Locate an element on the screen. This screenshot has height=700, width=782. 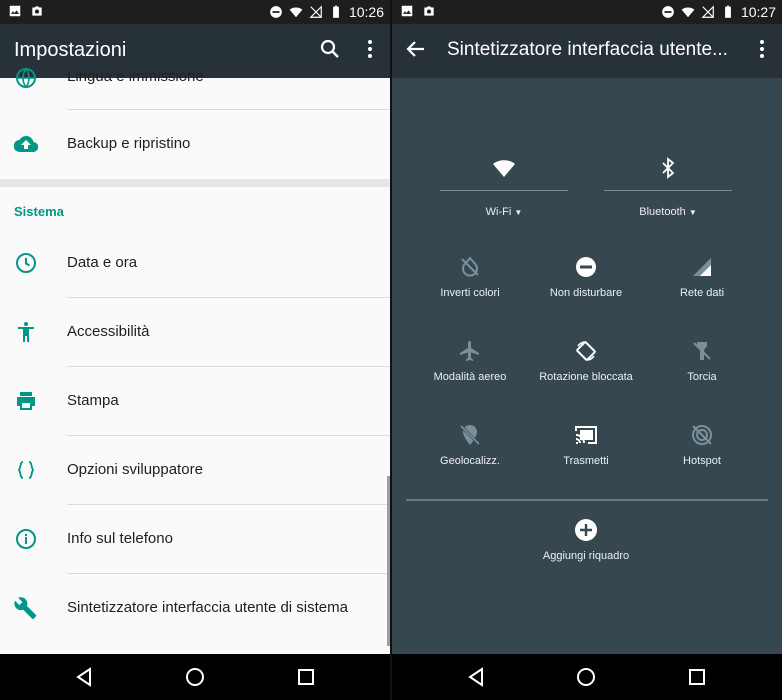
do-not-disturb-icon is located at coordinates (586, 267).